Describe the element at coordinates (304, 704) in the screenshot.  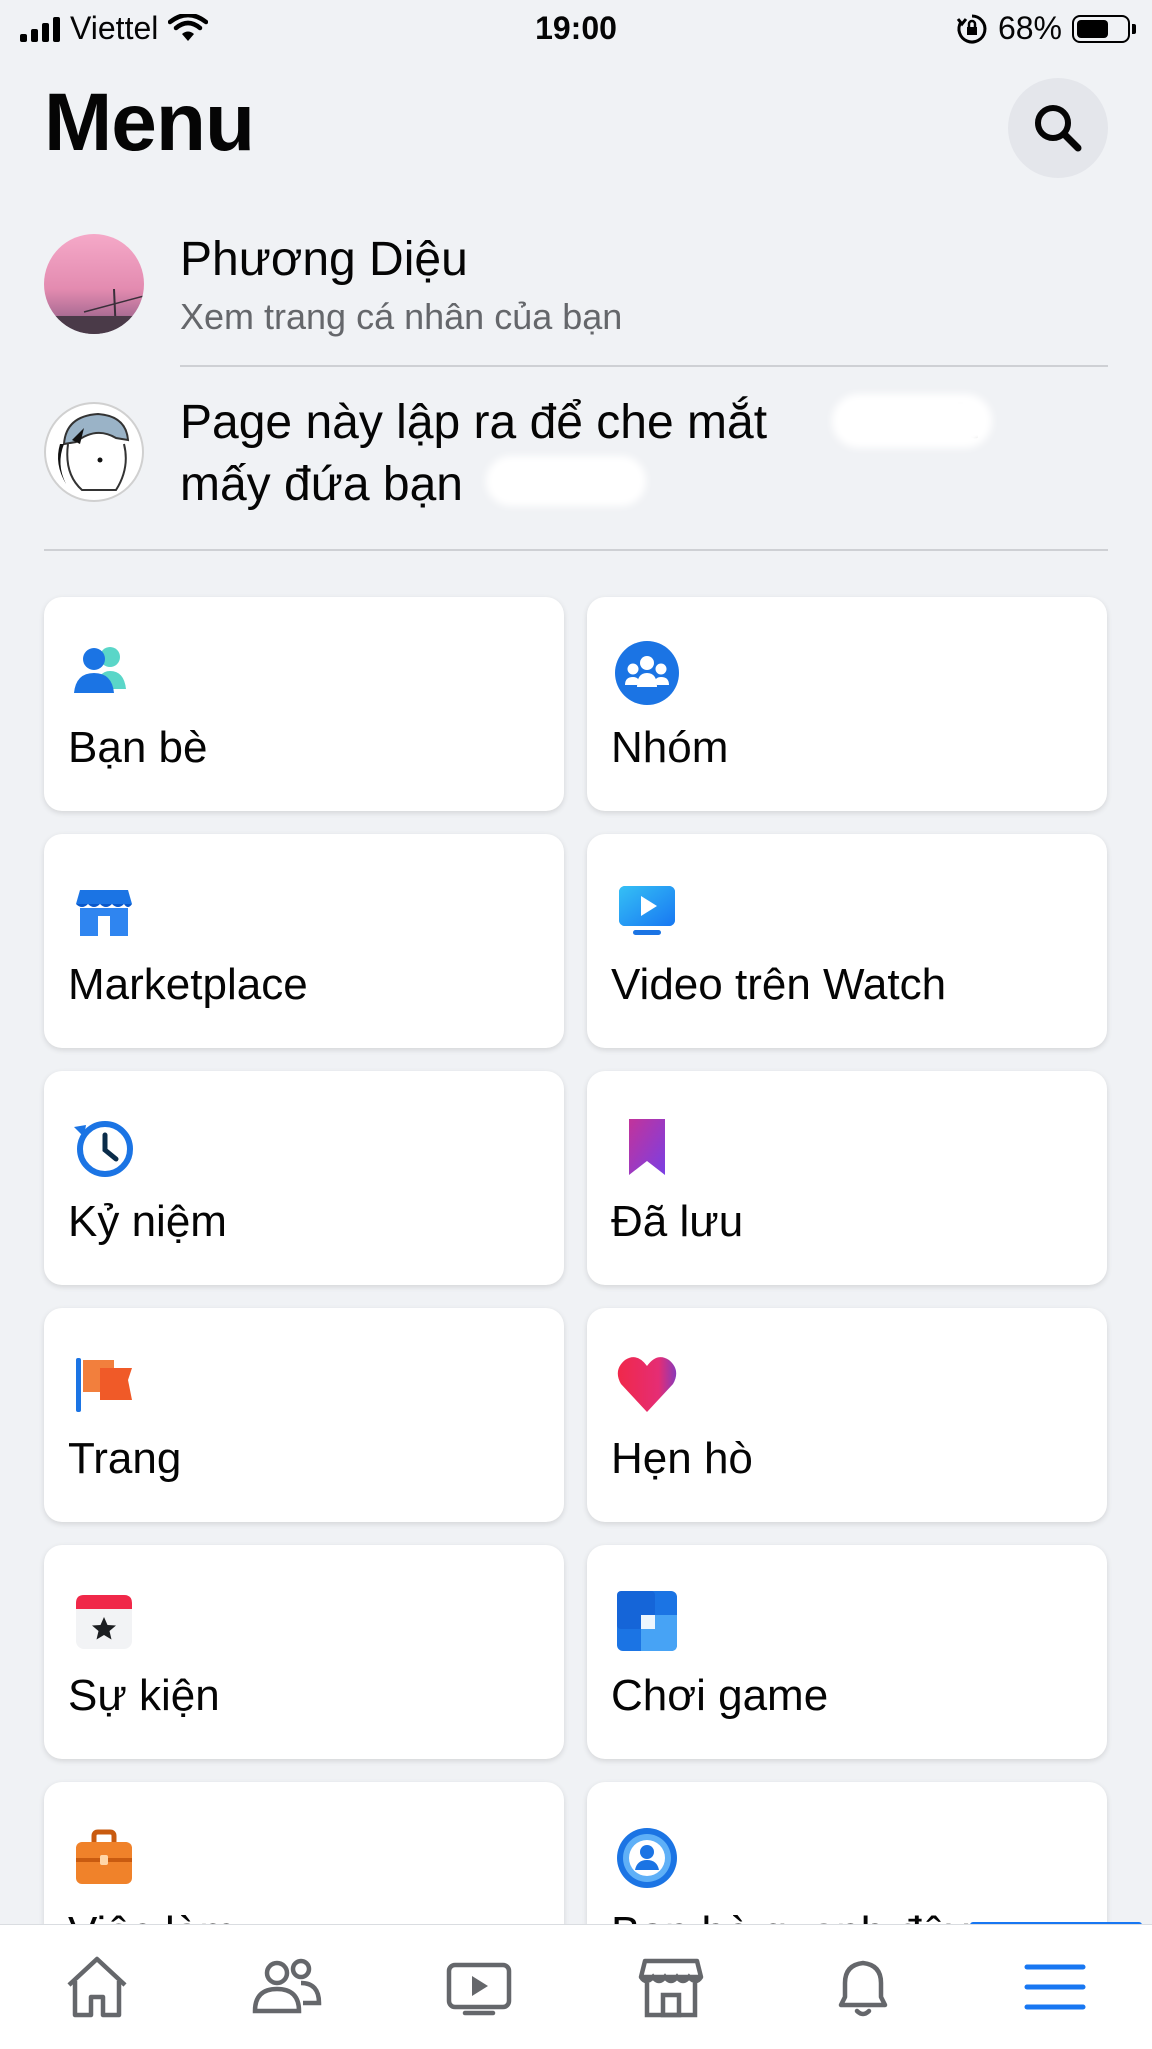
I see `shortcut-card: Bạn bè` at that location.